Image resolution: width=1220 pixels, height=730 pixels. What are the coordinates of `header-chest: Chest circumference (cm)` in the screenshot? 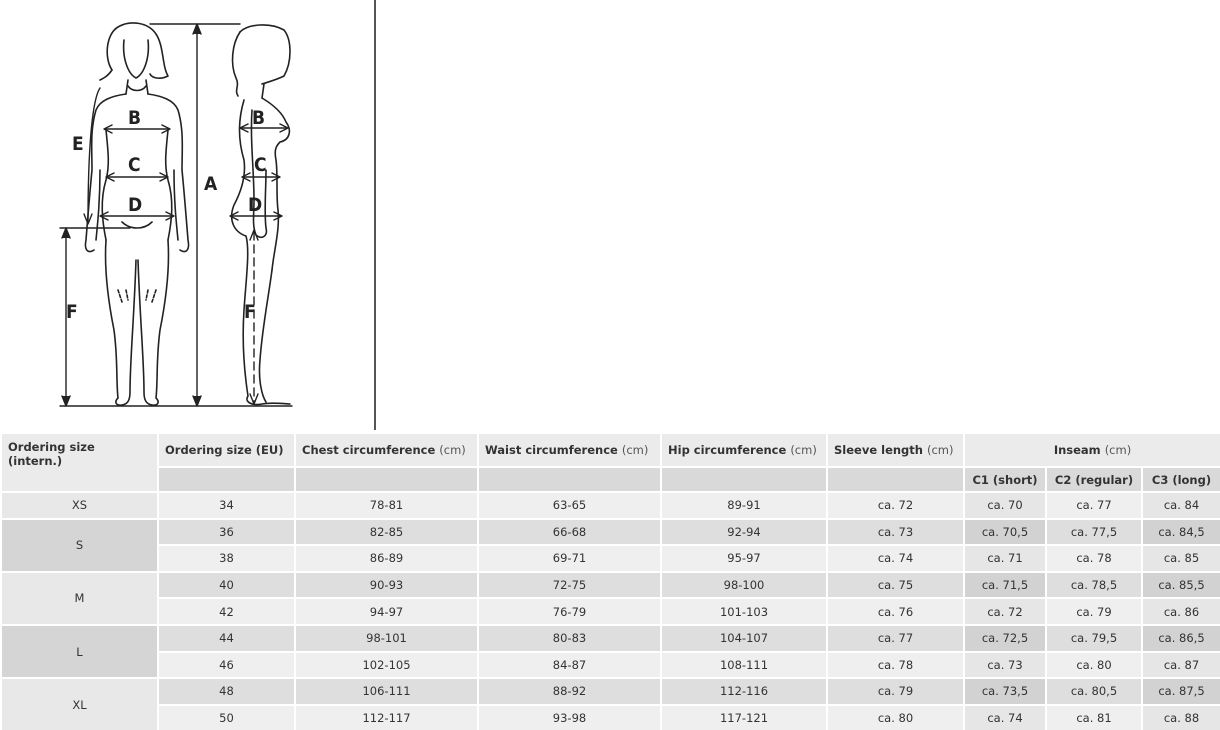 It's located at (386, 450).